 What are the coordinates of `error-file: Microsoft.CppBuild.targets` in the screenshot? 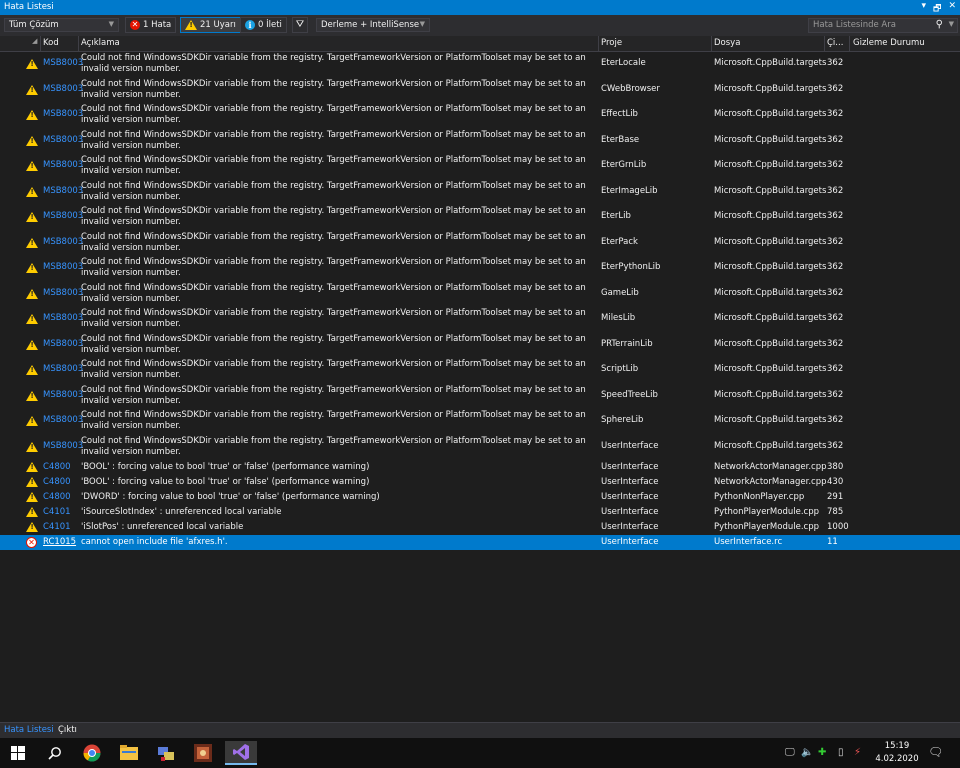 It's located at (770, 165).